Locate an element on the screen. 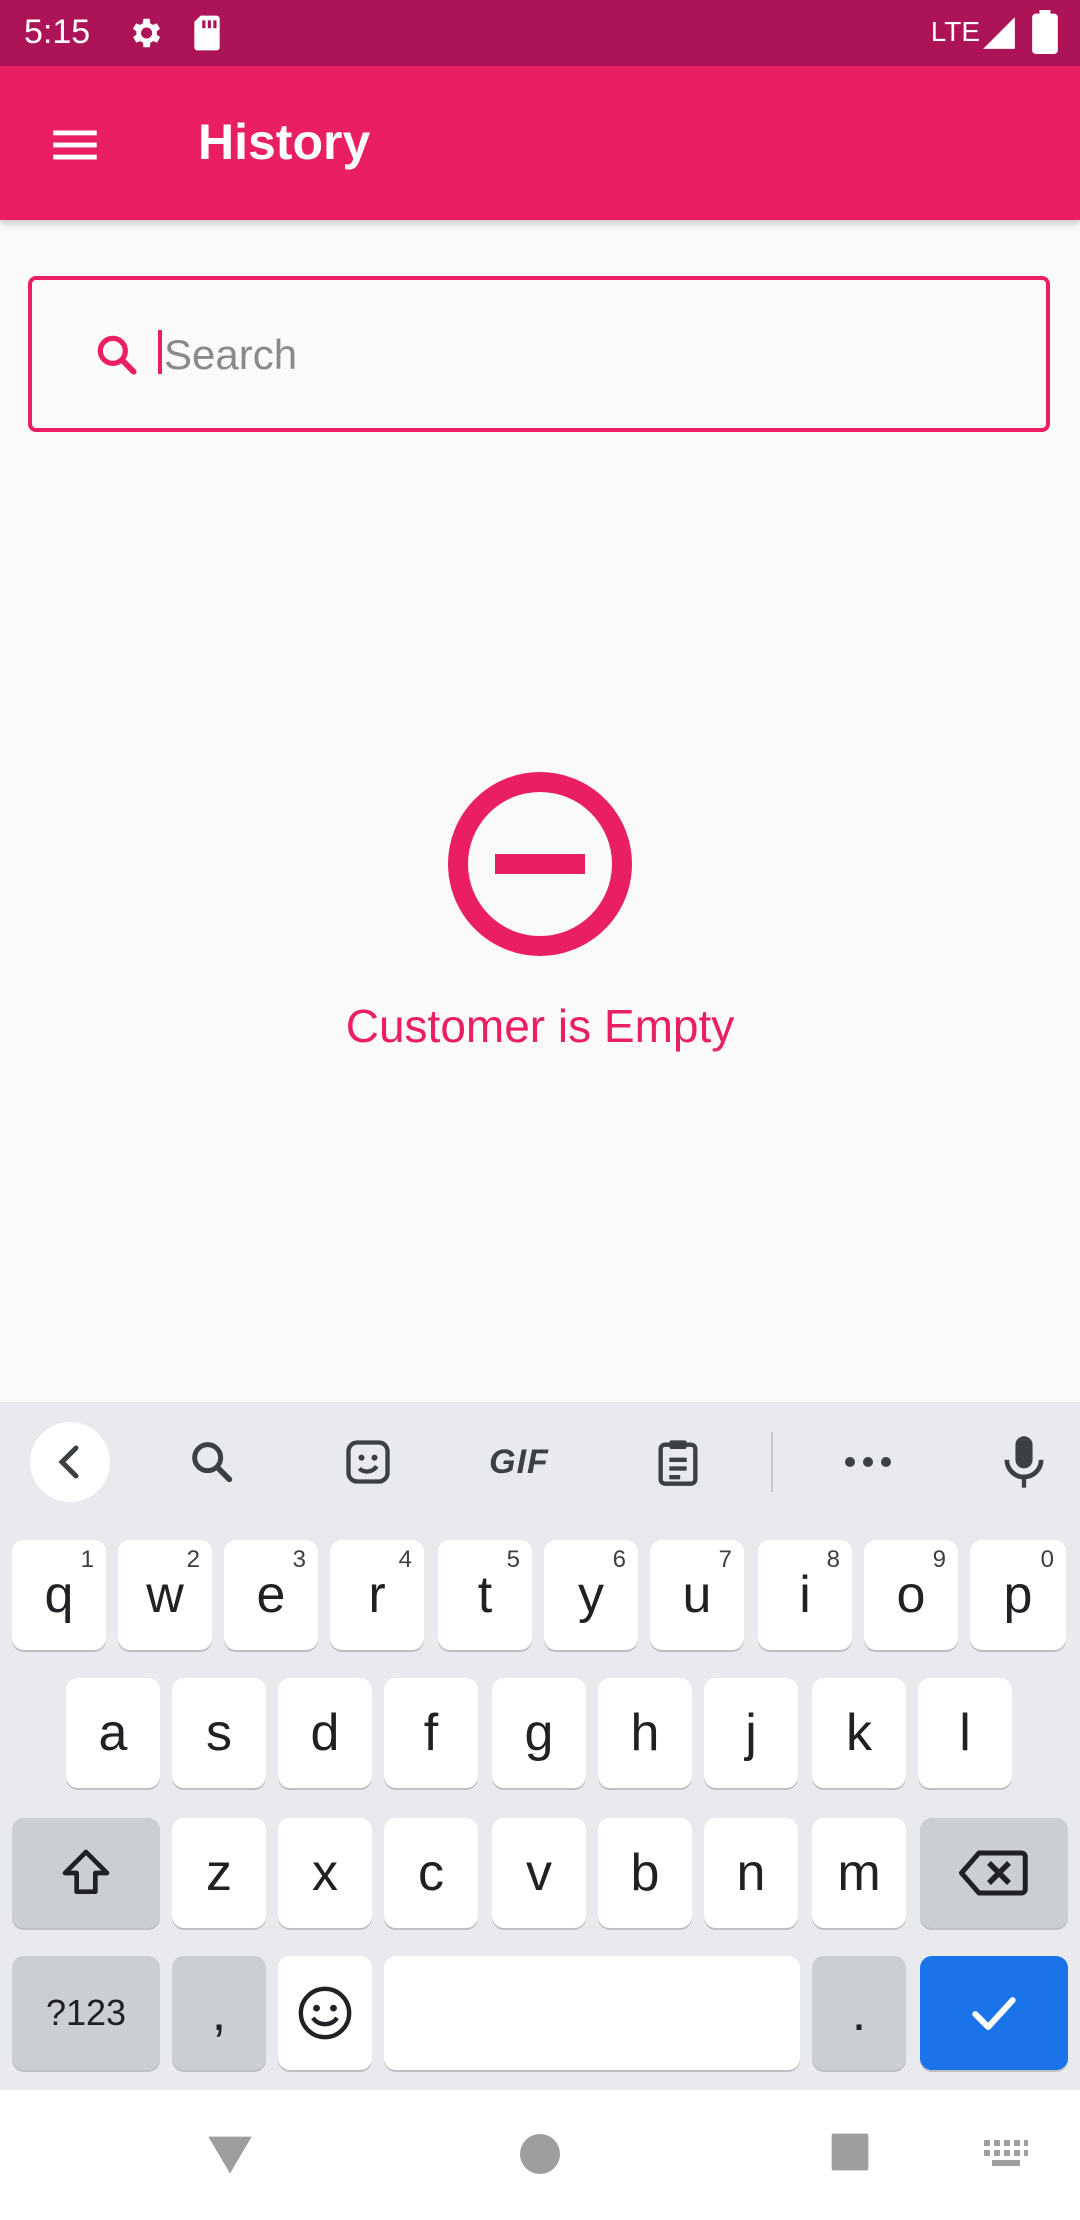 The image size is (1080, 2220). page-title: History is located at coordinates (284, 142).